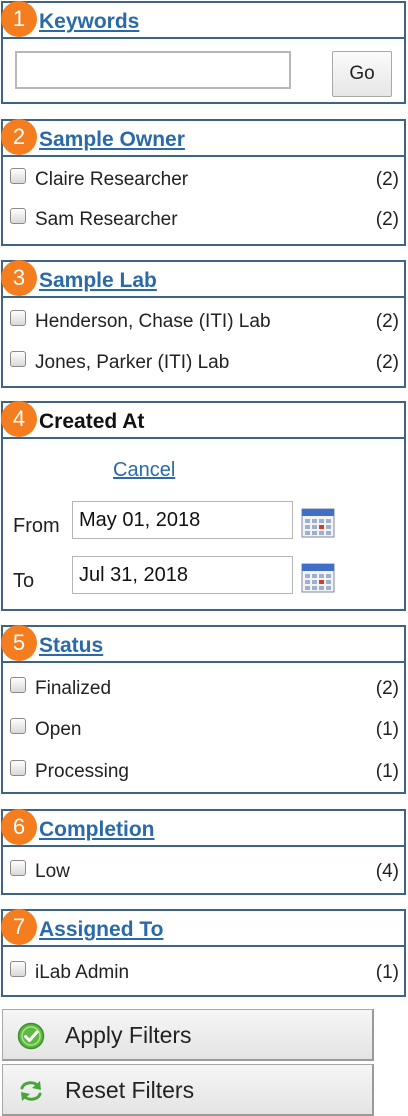 The image size is (408, 1116). What do you see at coordinates (24, 581) in the screenshot?
I see `to-label: To` at bounding box center [24, 581].